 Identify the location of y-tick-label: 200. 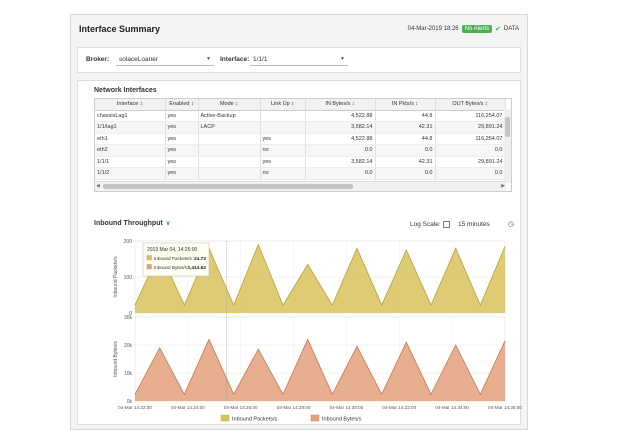
(128, 242).